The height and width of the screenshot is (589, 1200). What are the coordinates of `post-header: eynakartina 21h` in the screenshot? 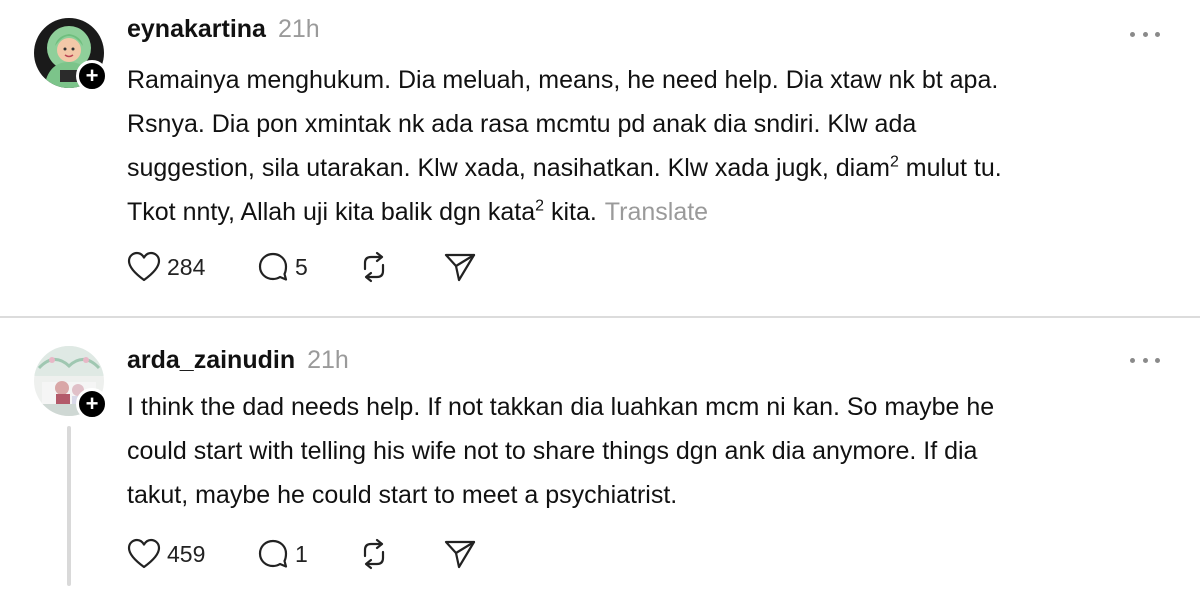 It's located at (223, 29).